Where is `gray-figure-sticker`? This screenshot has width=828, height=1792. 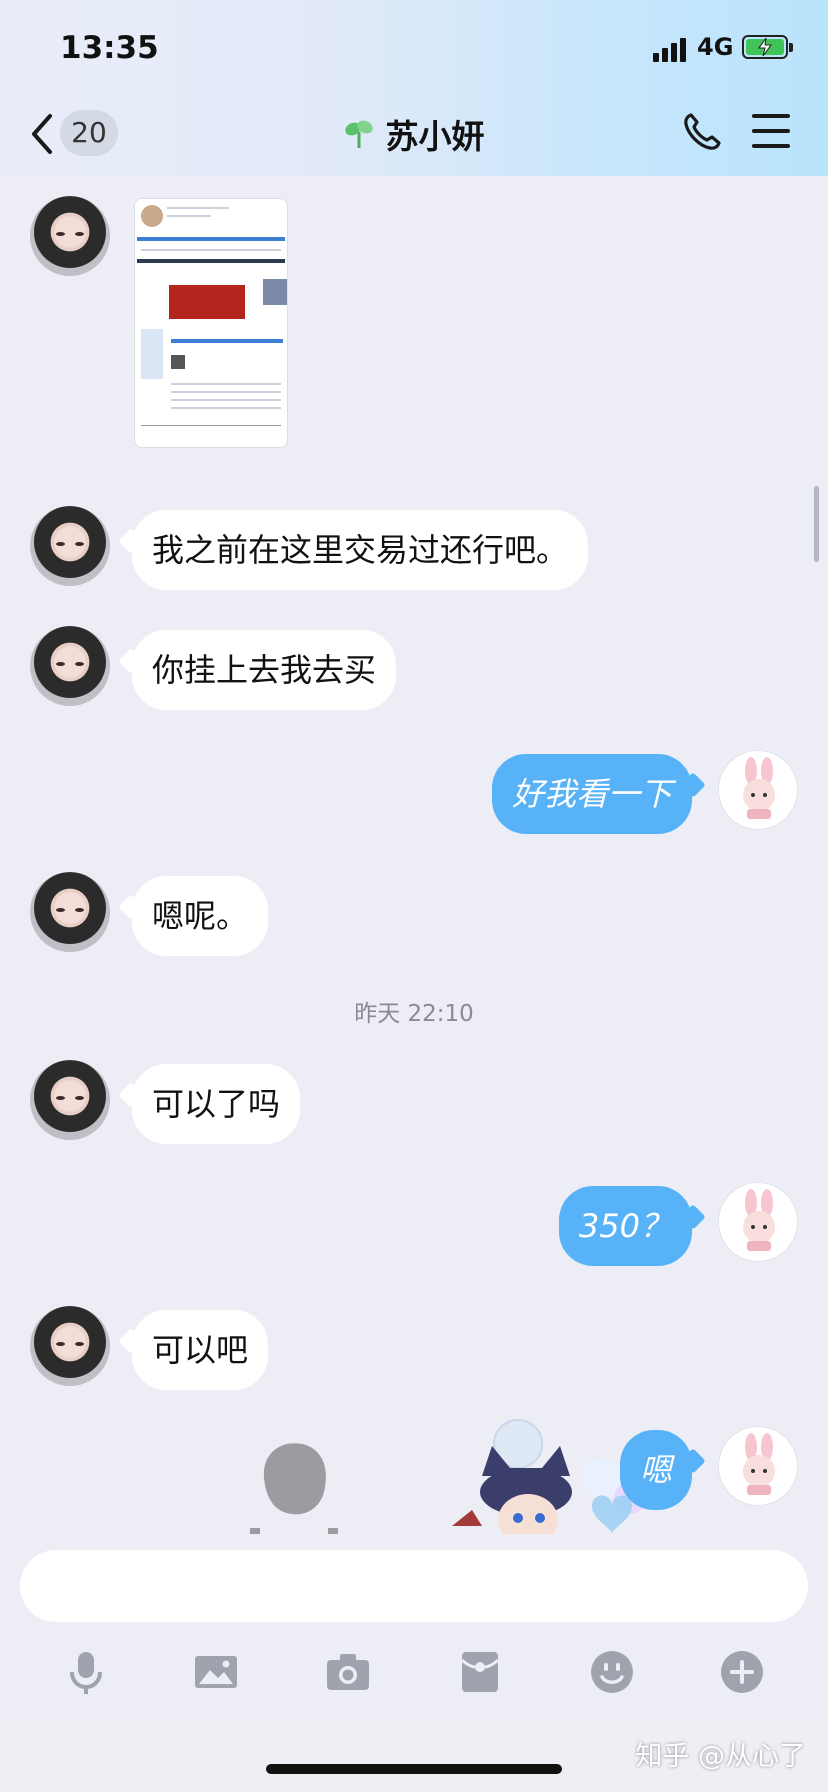
gray-figure-sticker is located at coordinates (294, 1488).